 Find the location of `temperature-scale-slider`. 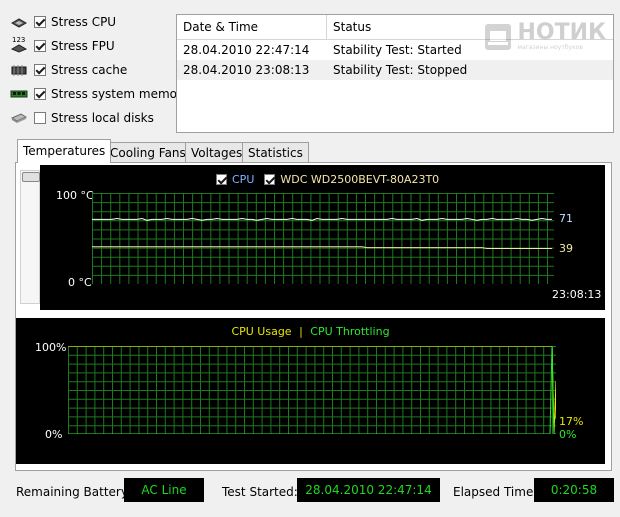

temperature-scale-slider is located at coordinates (30, 237).